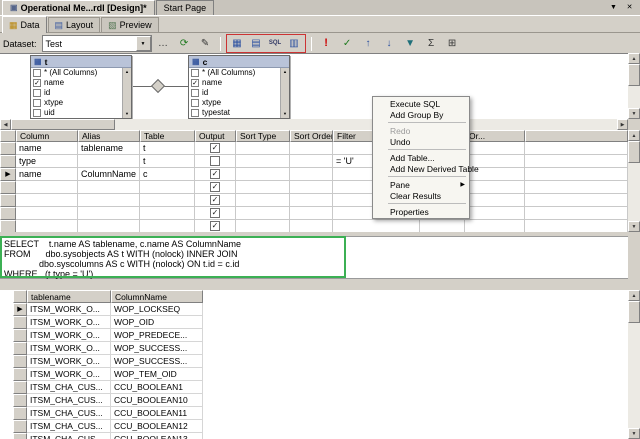 Image resolution: width=640 pixels, height=439 pixels. What do you see at coordinates (314, 124) in the screenshot?
I see `diagram-horizontal-scrollbar: ◀ ▶` at bounding box center [314, 124].